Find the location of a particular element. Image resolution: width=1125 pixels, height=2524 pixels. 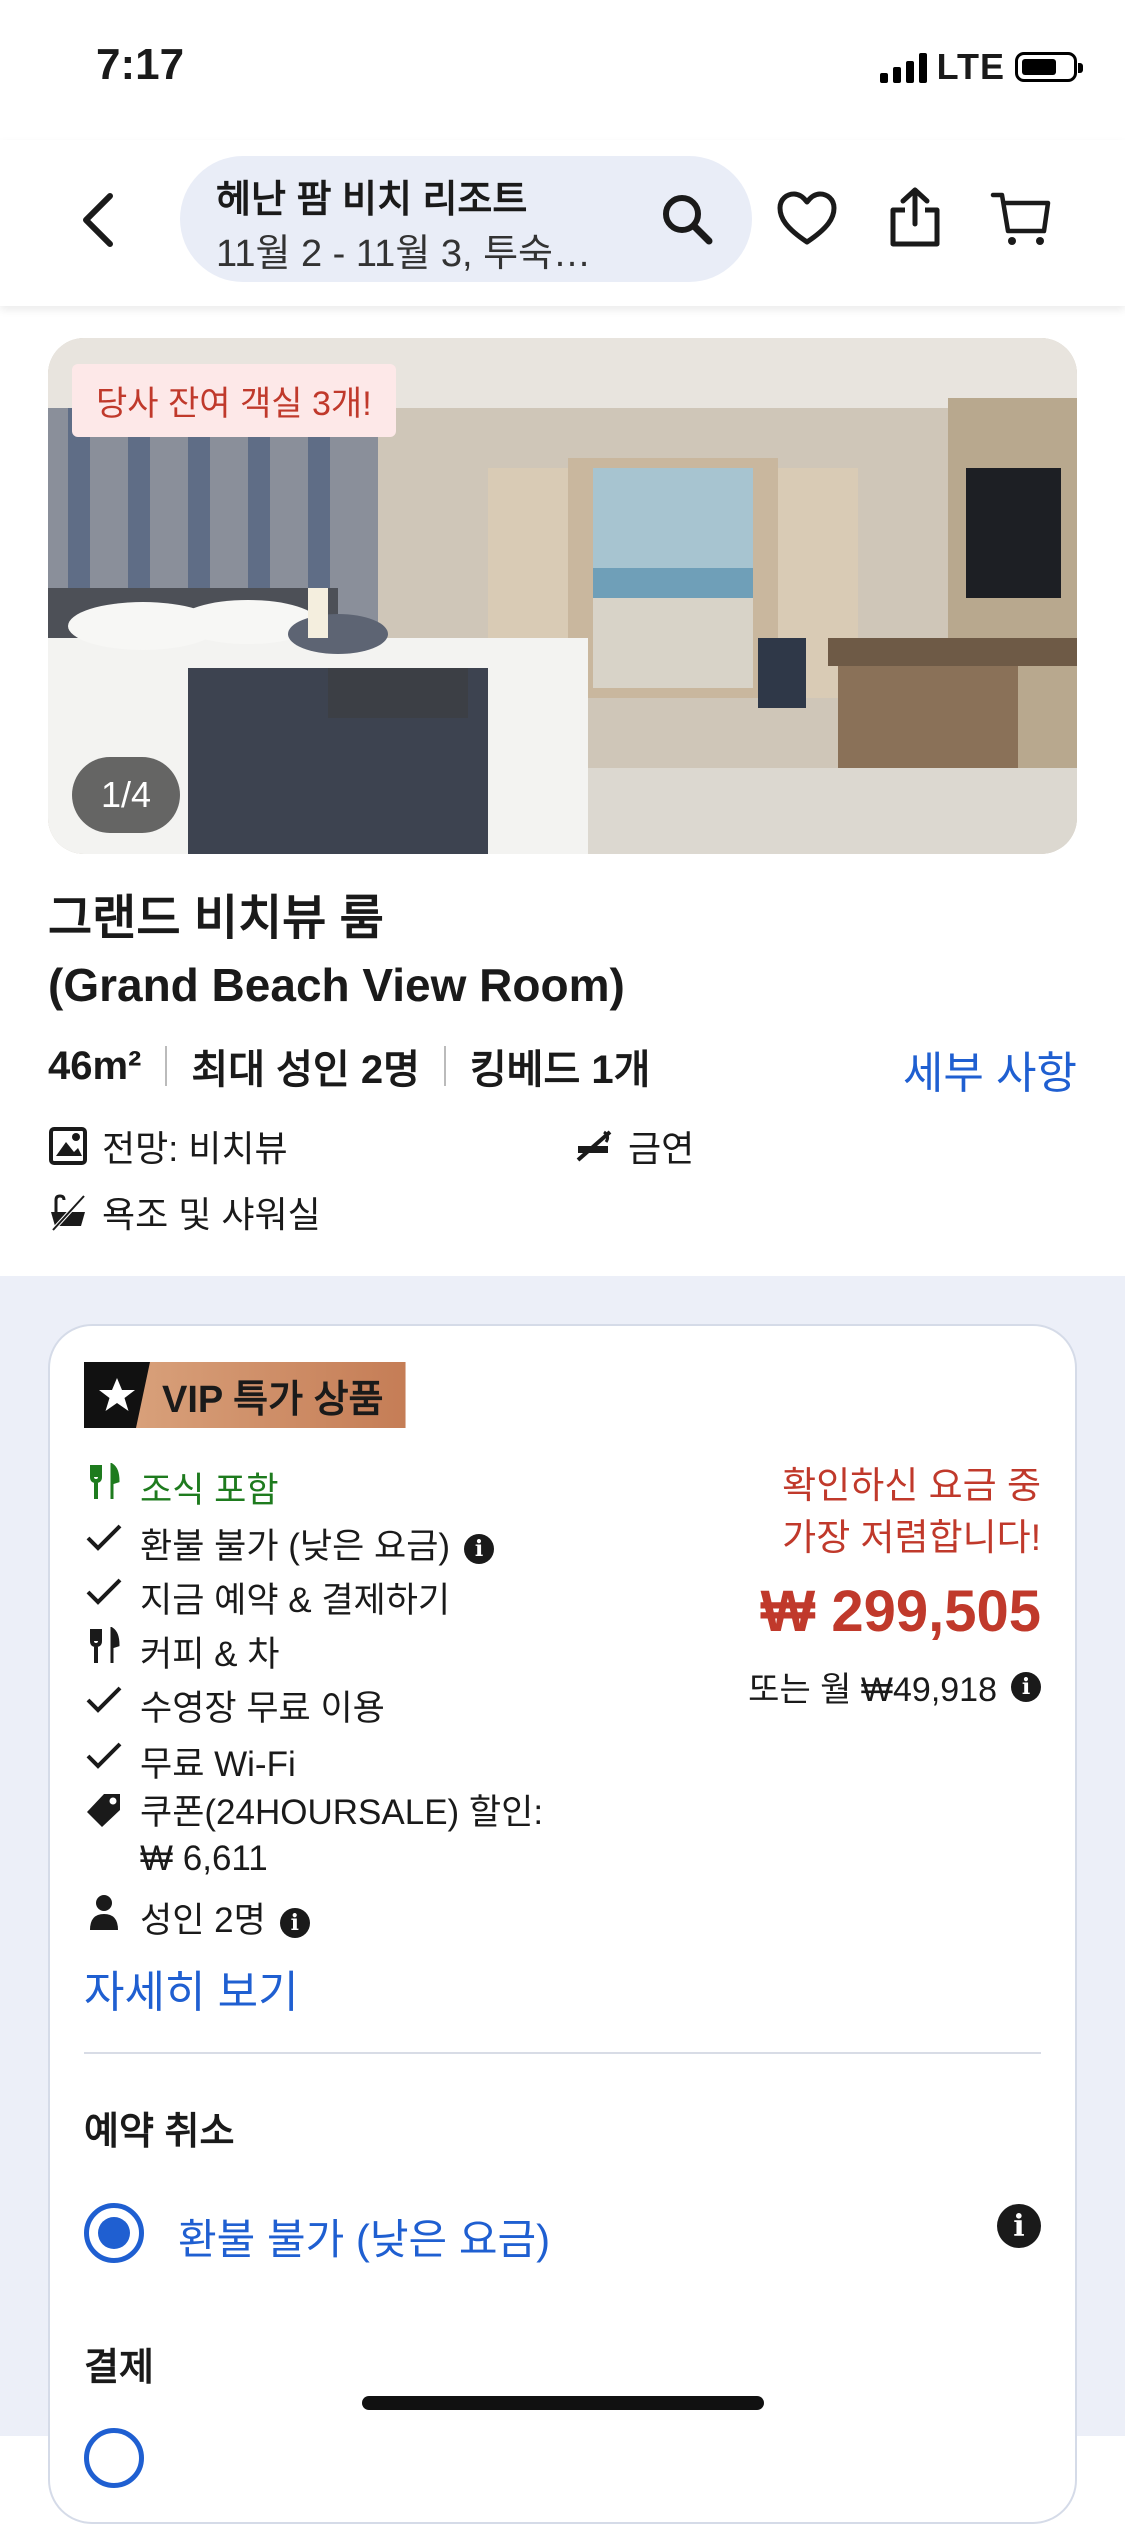

cancel-option-radio is located at coordinates (114, 2233).